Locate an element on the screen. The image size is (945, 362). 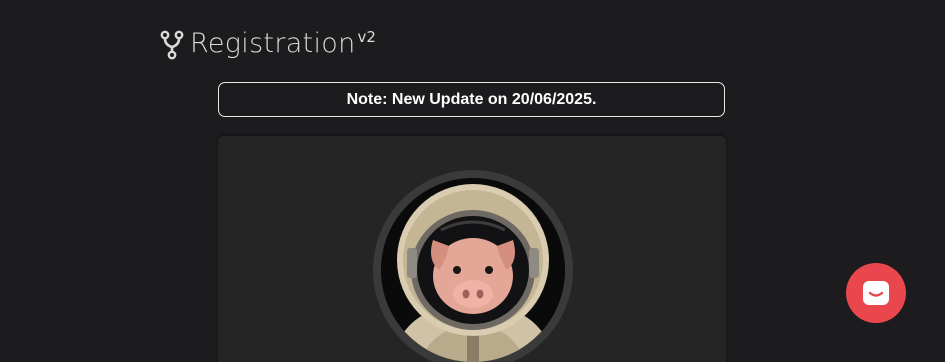
update-notice: Note: New Update on 20/06/2025. is located at coordinates (471, 99).